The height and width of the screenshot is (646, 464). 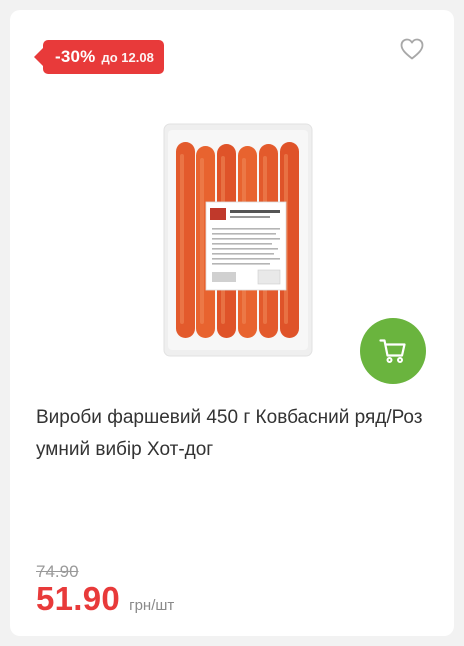 I want to click on discount-until: до 12.08, so click(x=127, y=57).